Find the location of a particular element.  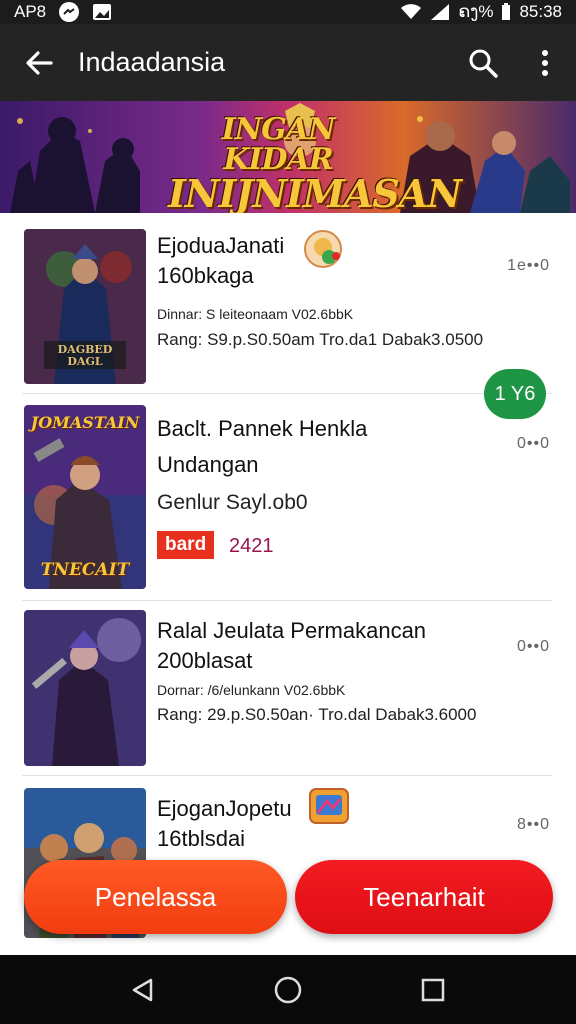

item-subtitle: Dornar: /6/elunkann V02.6bbK is located at coordinates (251, 690).